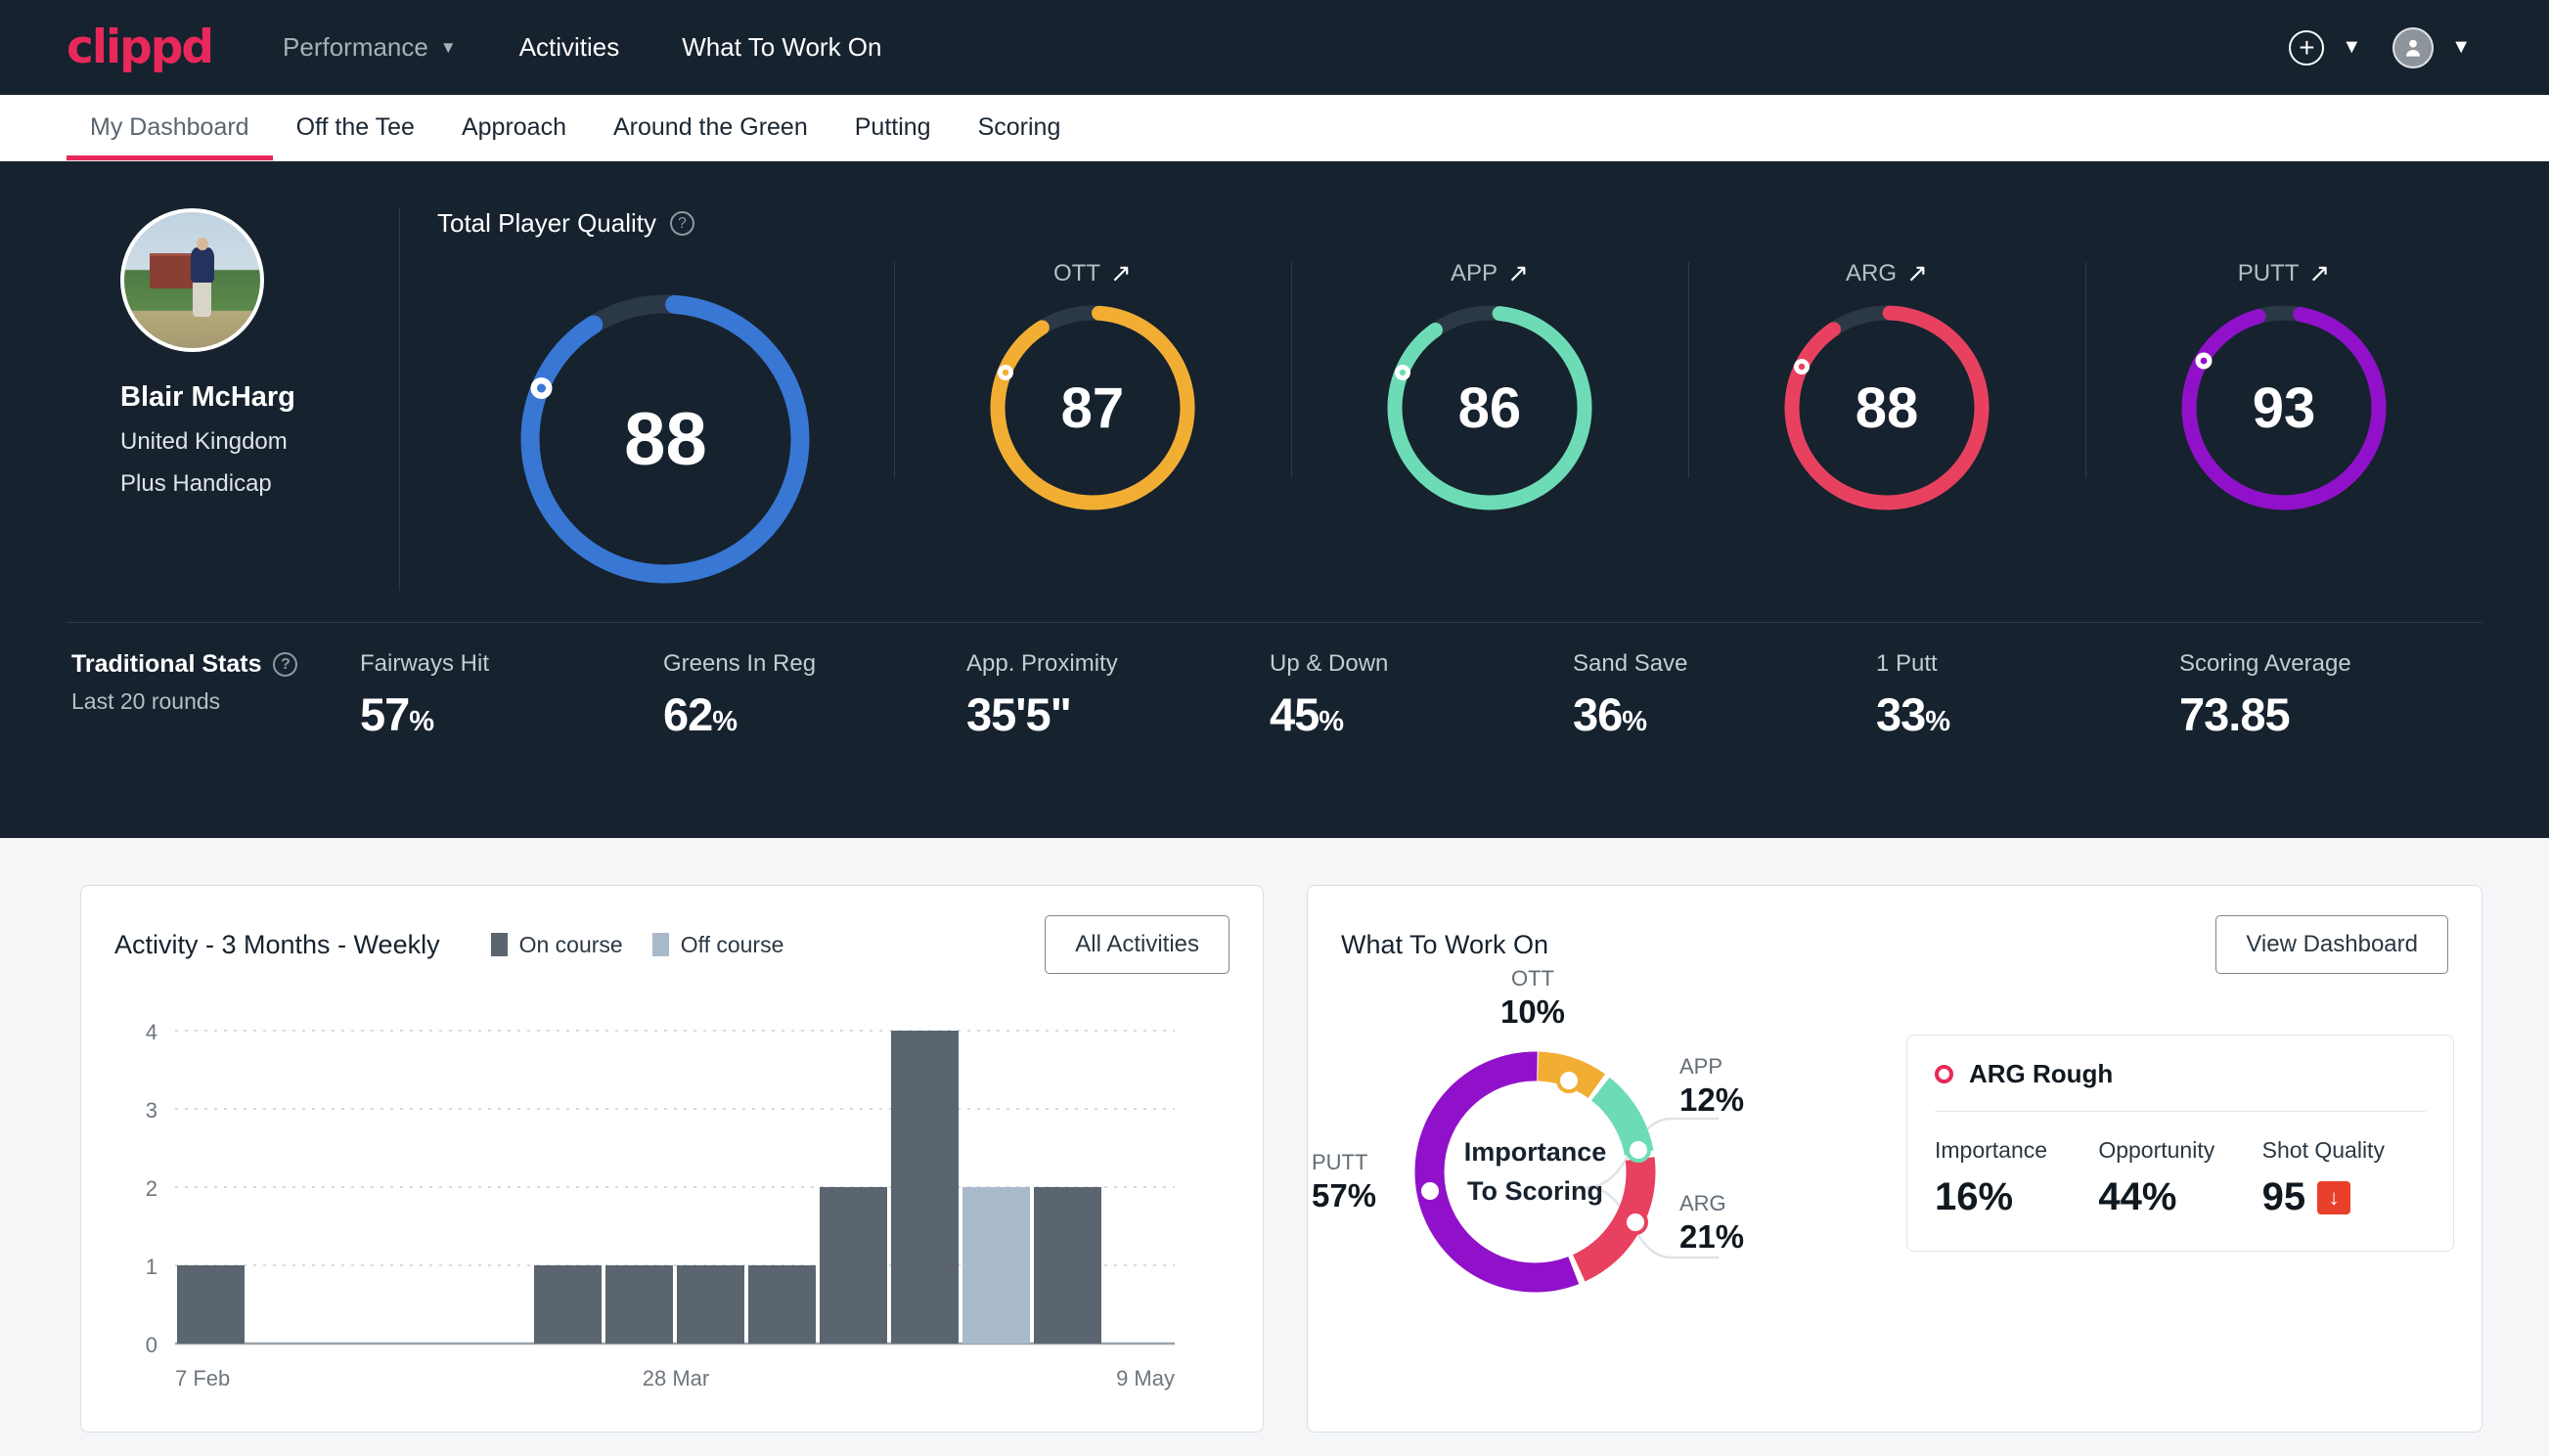  What do you see at coordinates (203, 244) in the screenshot?
I see `avatar-golfer-head` at bounding box center [203, 244].